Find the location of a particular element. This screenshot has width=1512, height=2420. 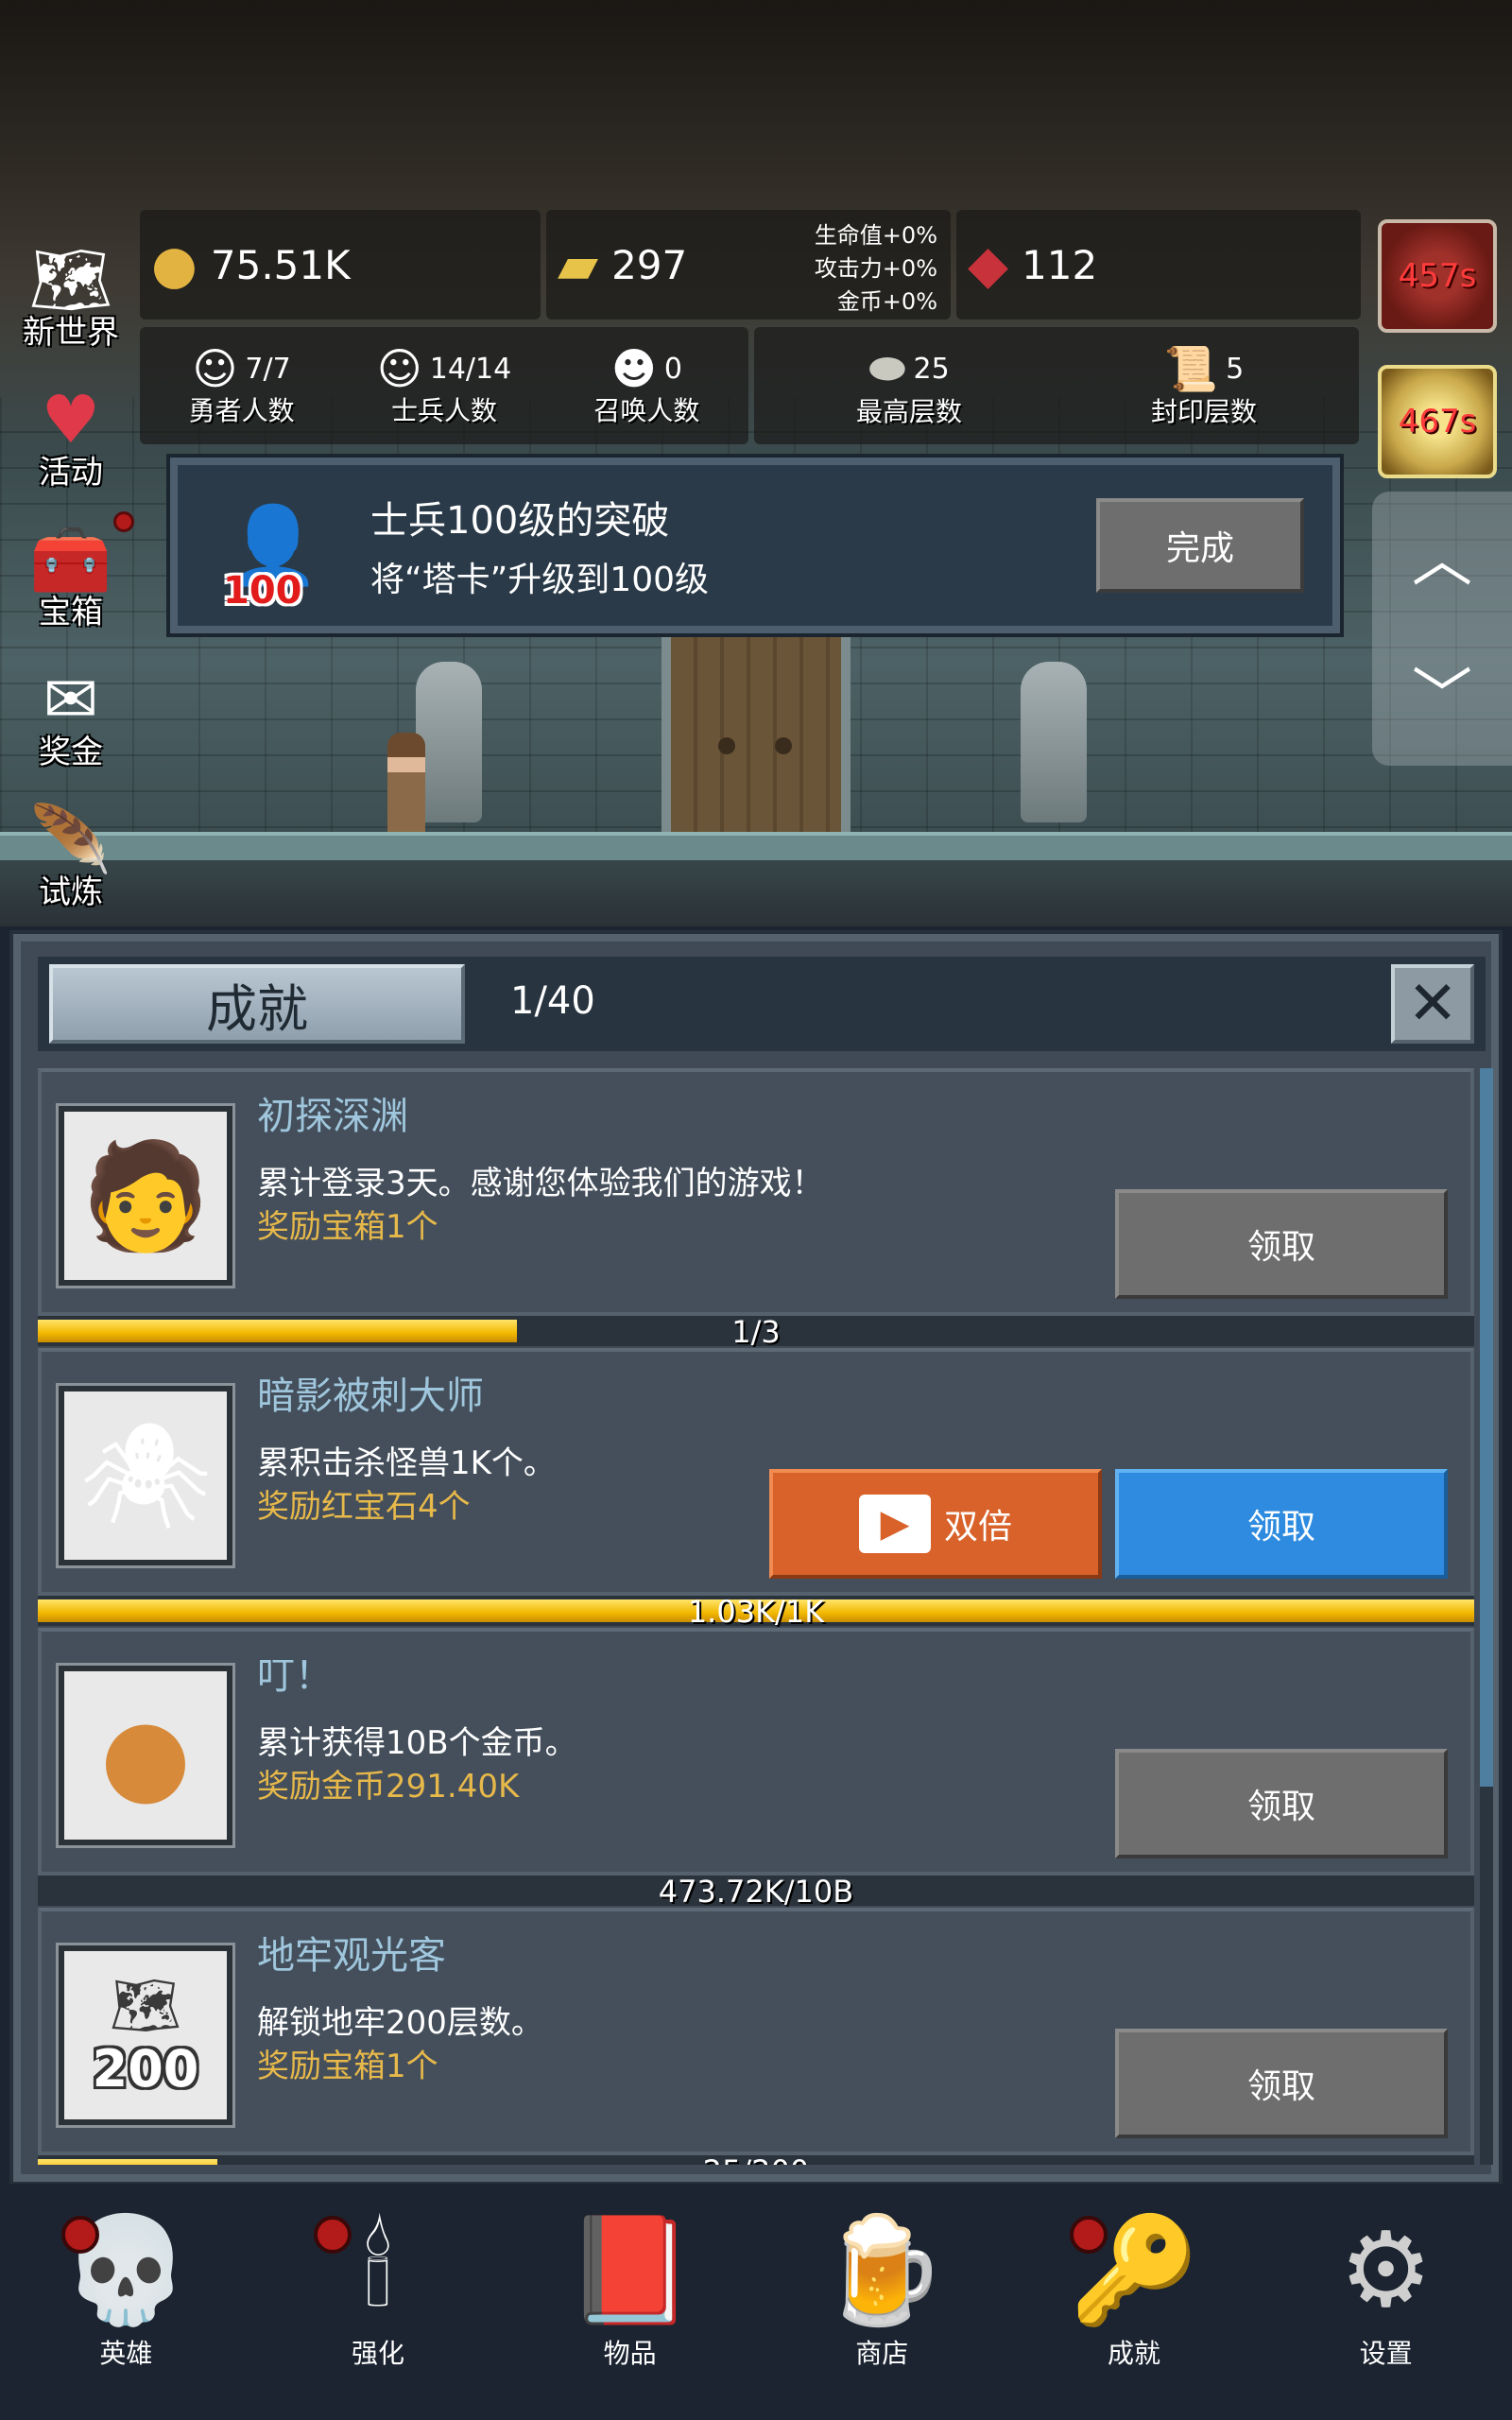

hero-head-icon: ☺ is located at coordinates (215, 368).